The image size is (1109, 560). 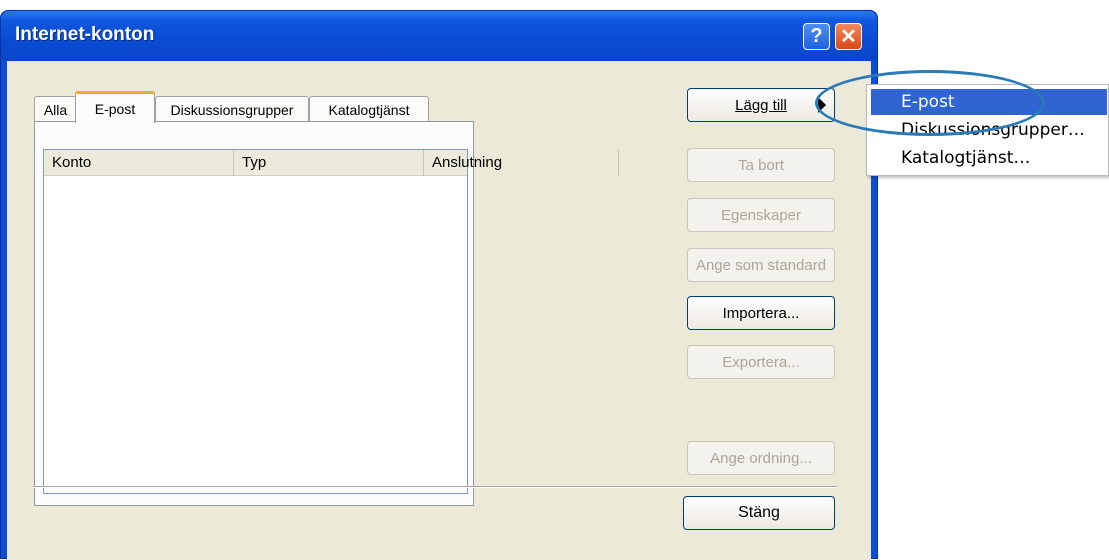 I want to click on close-window-button: ✕, so click(x=848, y=36).